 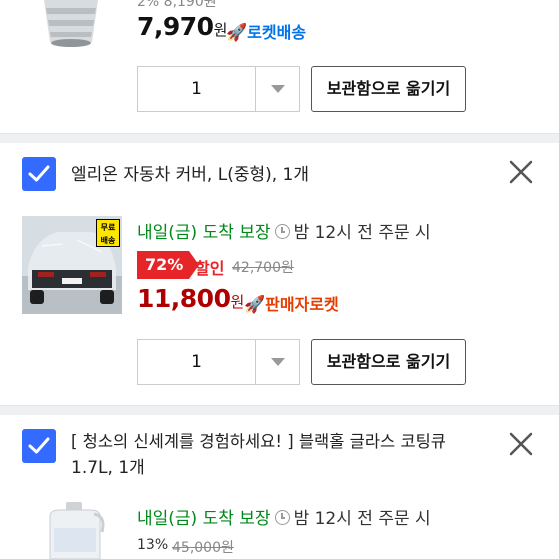 I want to click on price-value: 11,800, so click(x=184, y=298).